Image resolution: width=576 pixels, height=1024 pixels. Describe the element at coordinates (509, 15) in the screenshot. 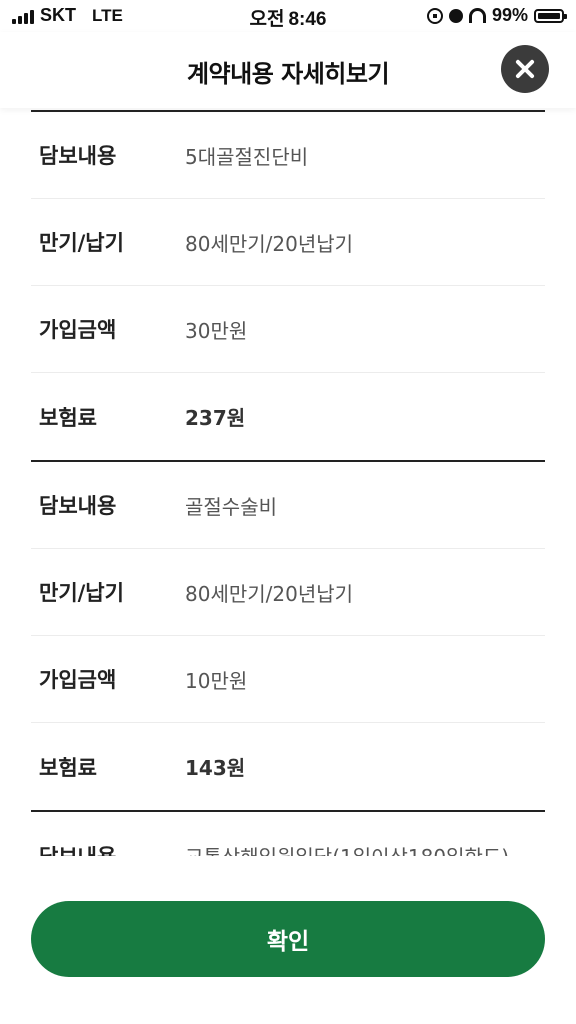

I see `battery-percent: 99%` at that location.